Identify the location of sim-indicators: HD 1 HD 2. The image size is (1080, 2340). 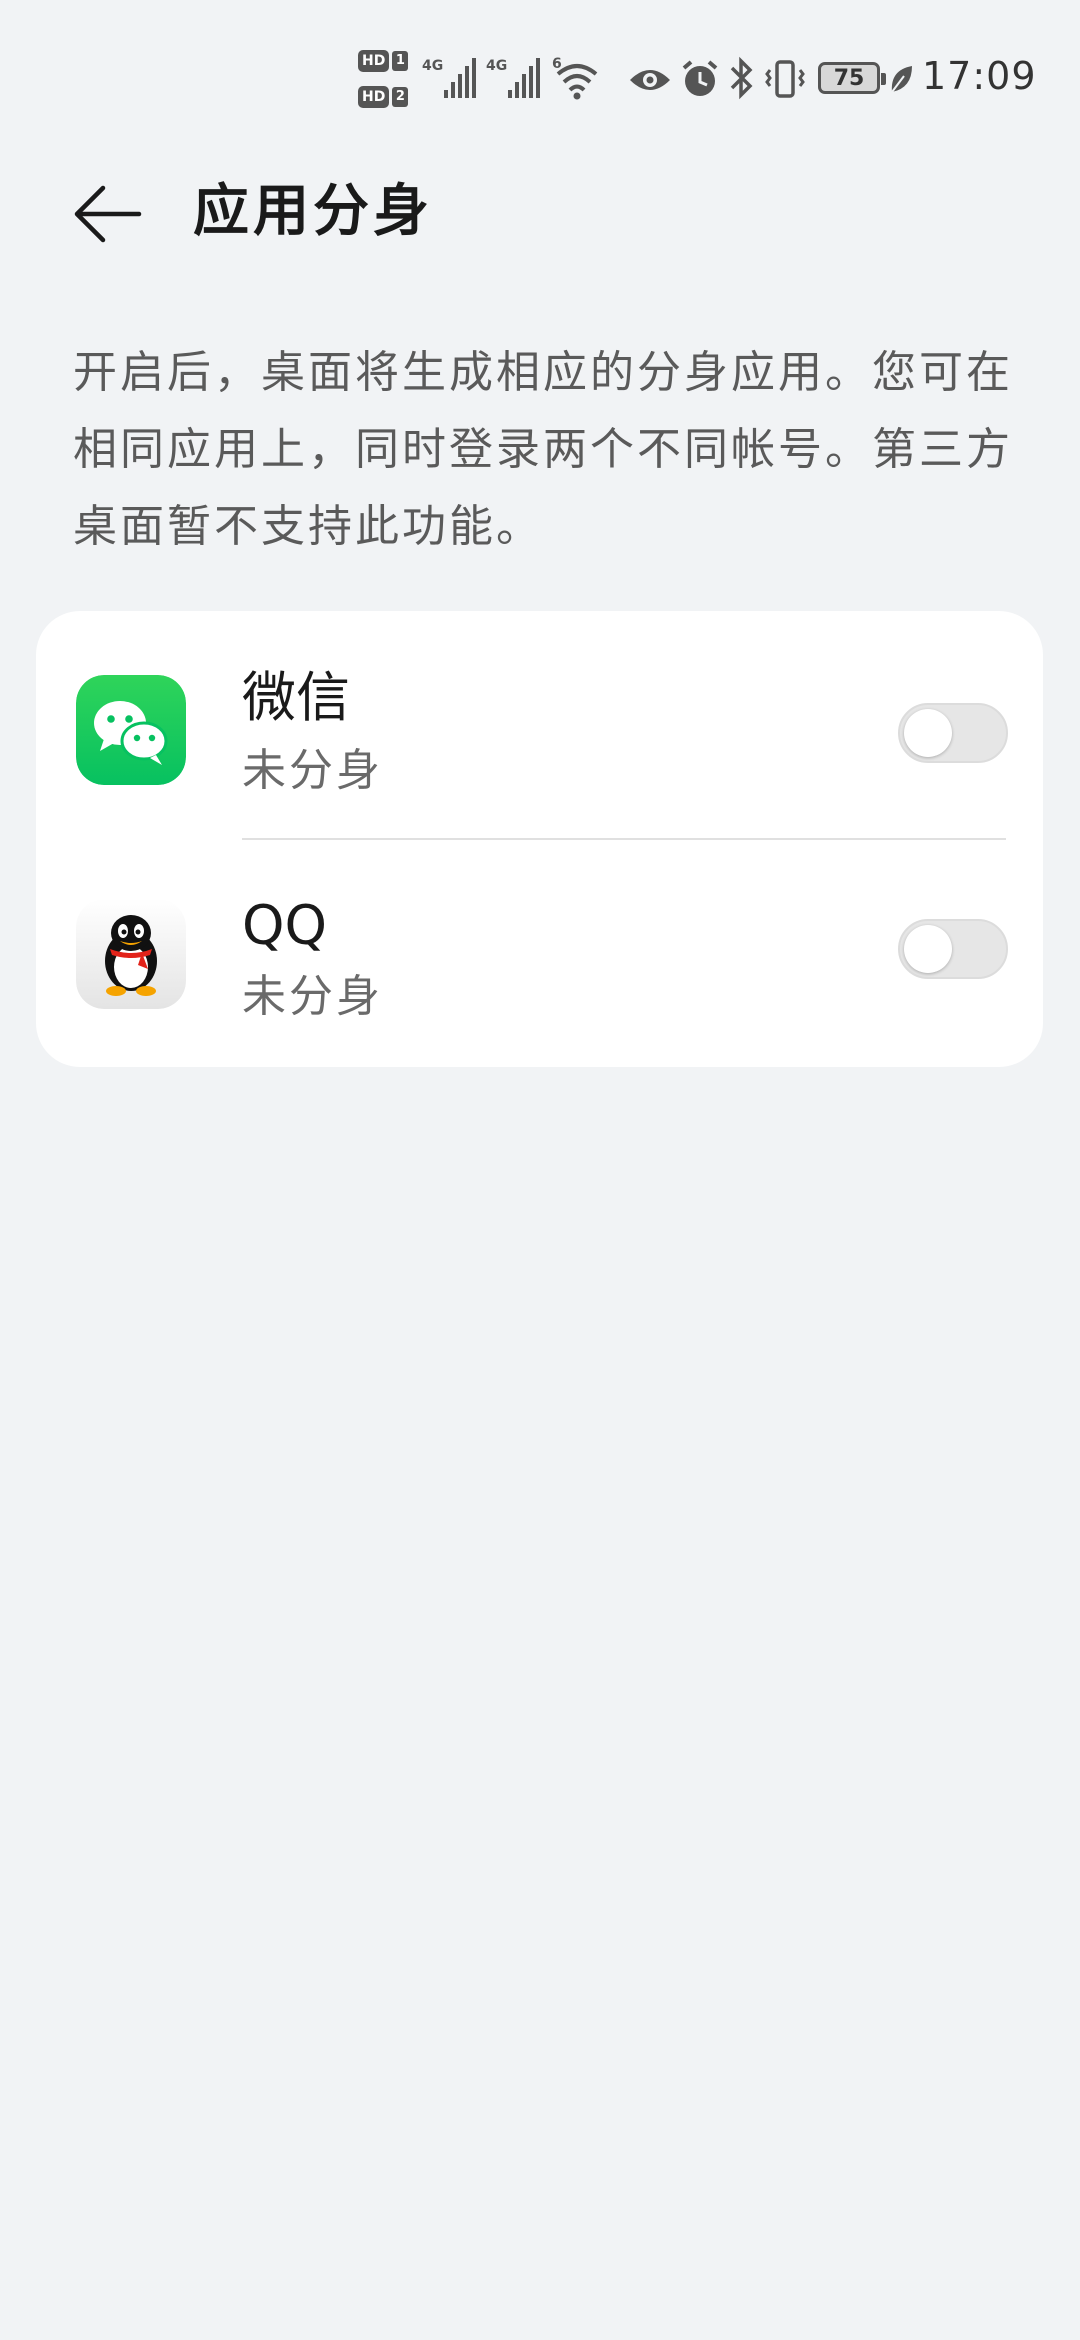
(386, 79).